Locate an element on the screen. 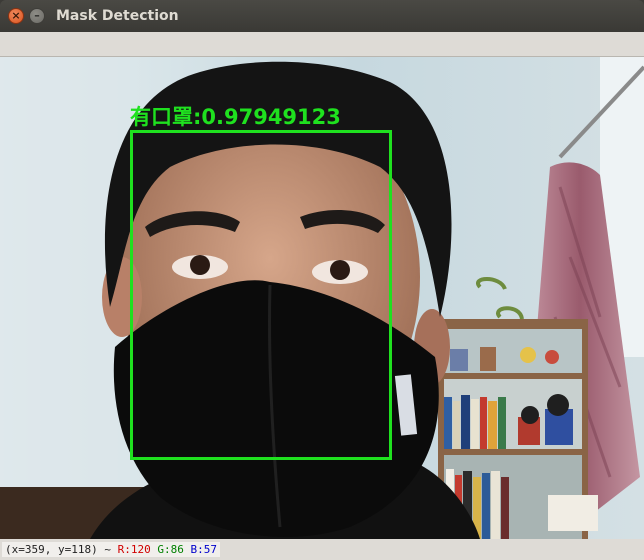  window-titlebar: × – Mask Detection is located at coordinates (322, 16).